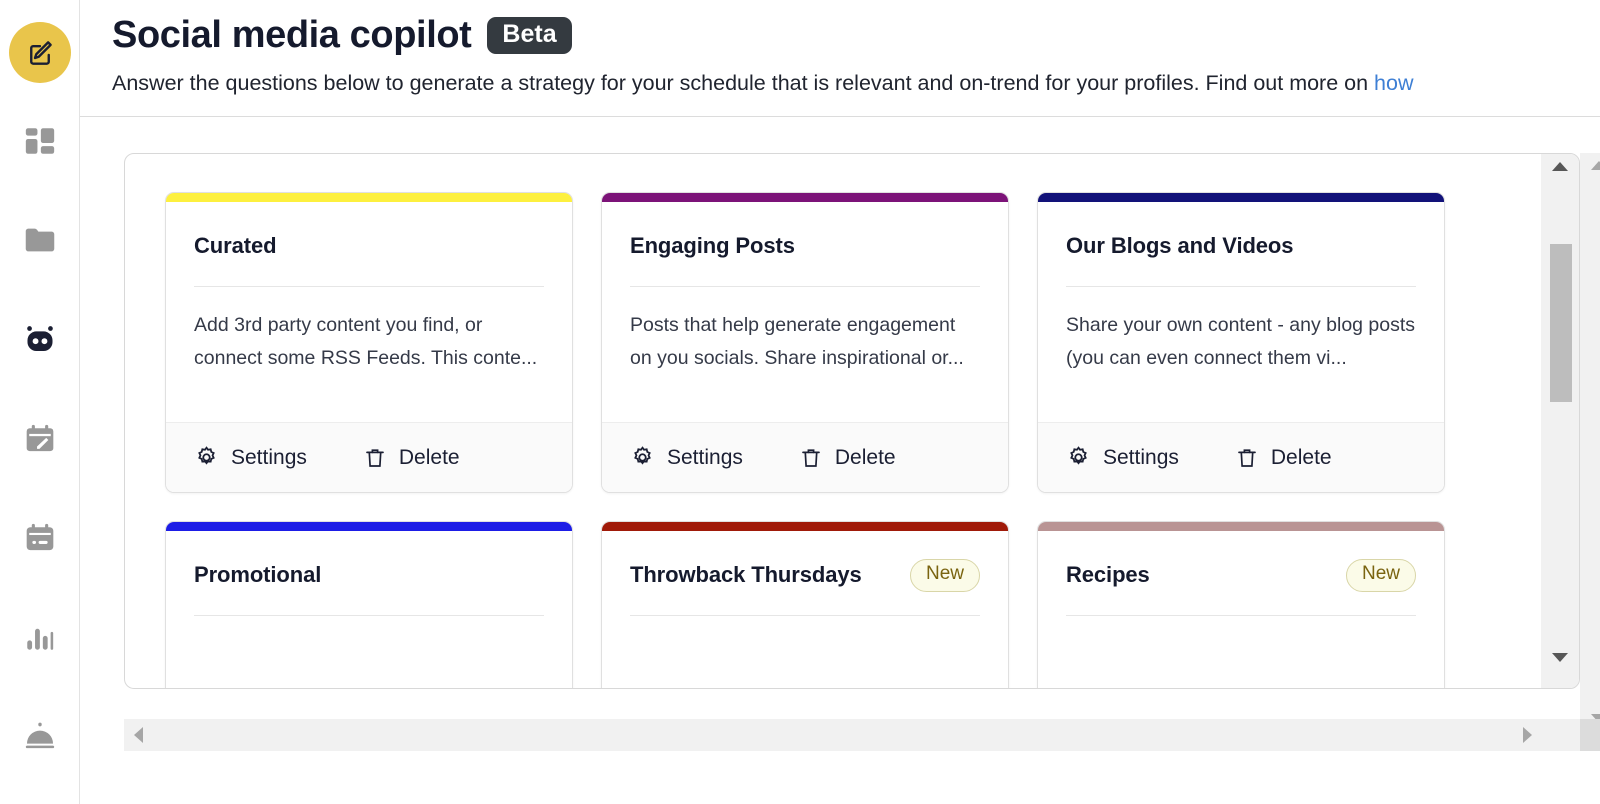  What do you see at coordinates (292, 35) in the screenshot?
I see `page-title: Social media copilot` at bounding box center [292, 35].